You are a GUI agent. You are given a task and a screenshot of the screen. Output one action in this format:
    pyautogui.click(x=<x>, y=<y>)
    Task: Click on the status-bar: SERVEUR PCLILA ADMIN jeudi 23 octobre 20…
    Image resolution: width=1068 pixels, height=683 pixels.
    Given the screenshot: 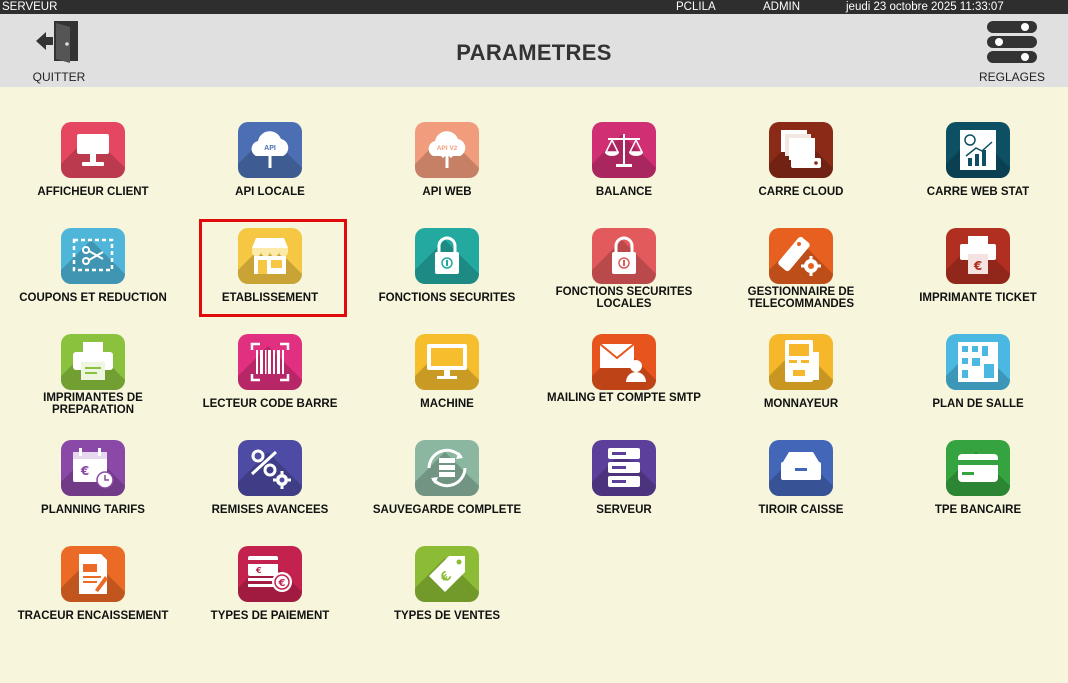 What is the action you would take?
    pyautogui.click(x=534, y=7)
    